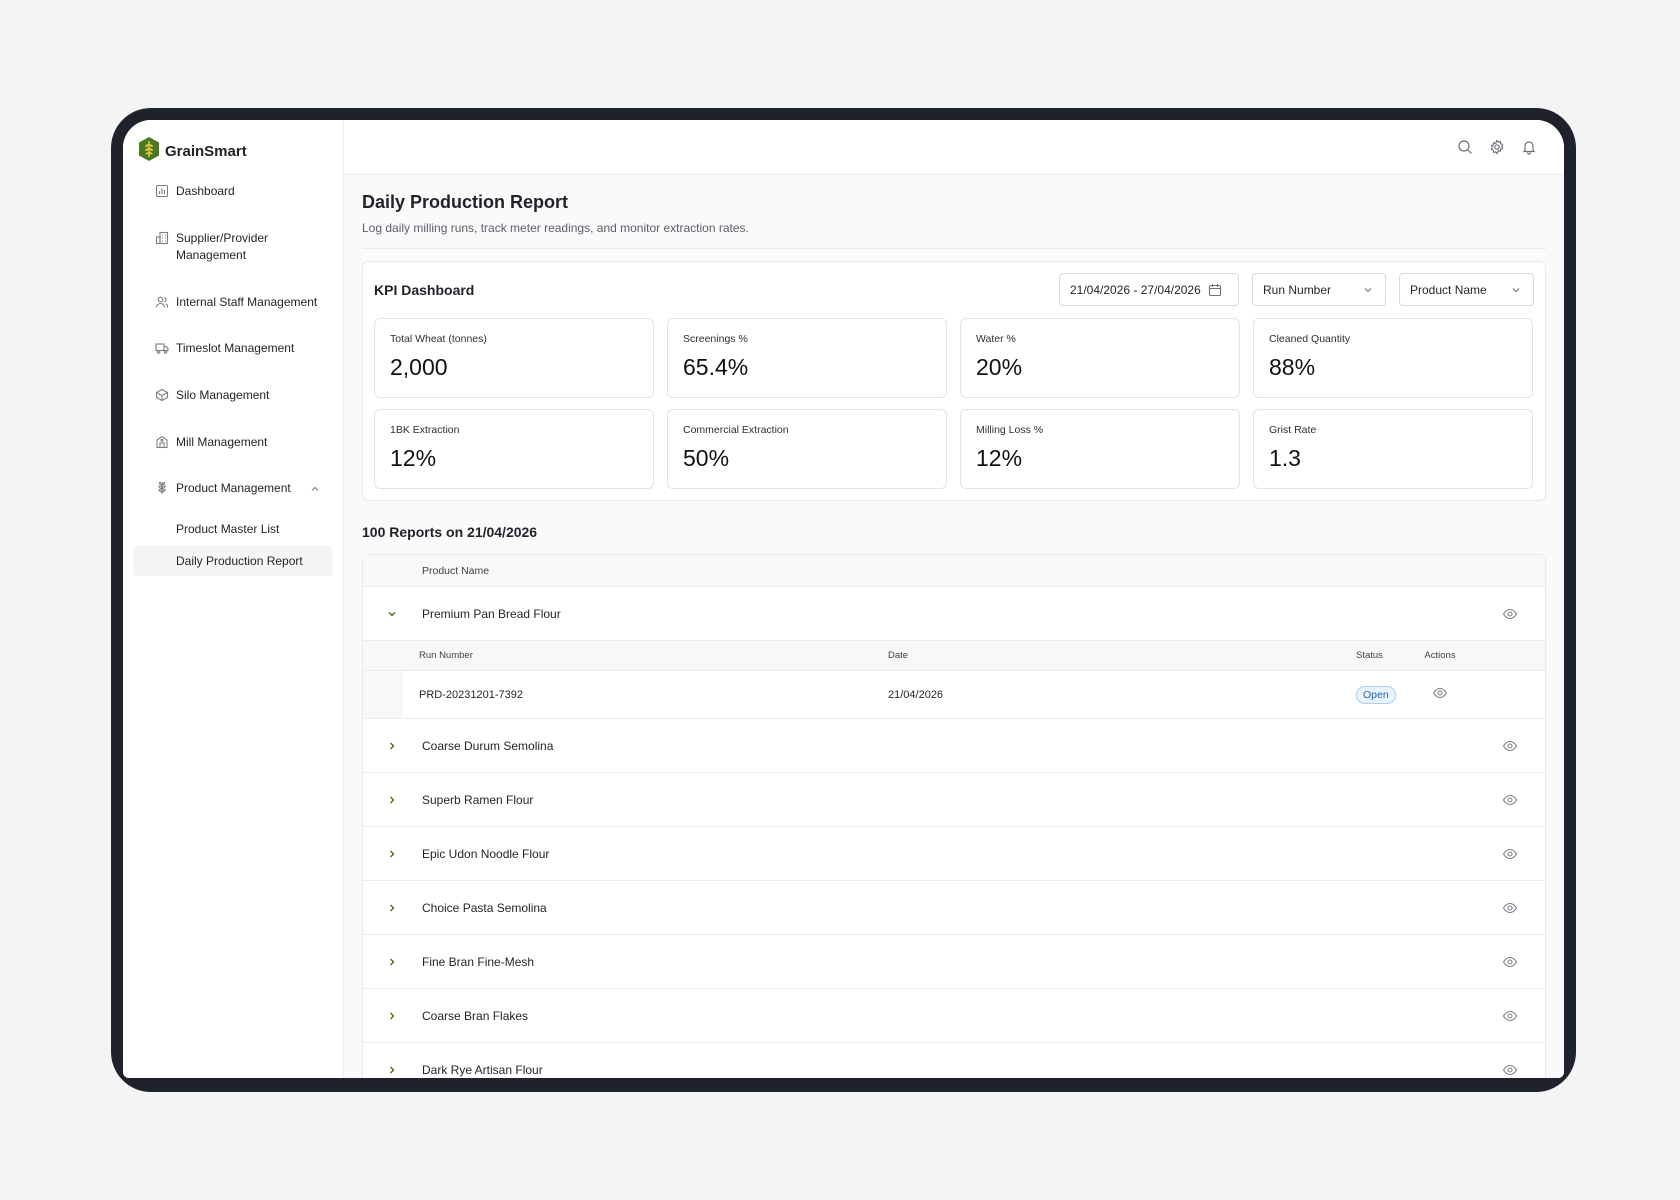 The height and width of the screenshot is (1200, 1680). Describe the element at coordinates (1100, 358) in the screenshot. I see `kpi-water: Water % 20%` at that location.